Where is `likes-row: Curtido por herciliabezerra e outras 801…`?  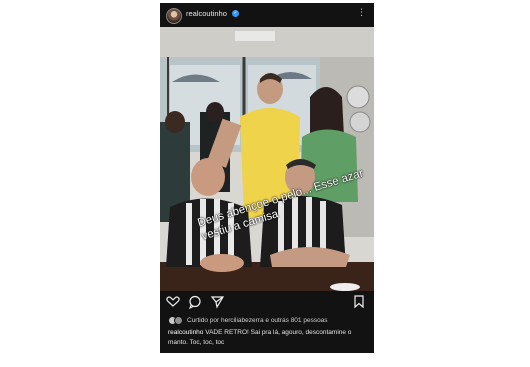
likes-row: Curtido por herciliabezerra e outras 801… is located at coordinates (248, 320).